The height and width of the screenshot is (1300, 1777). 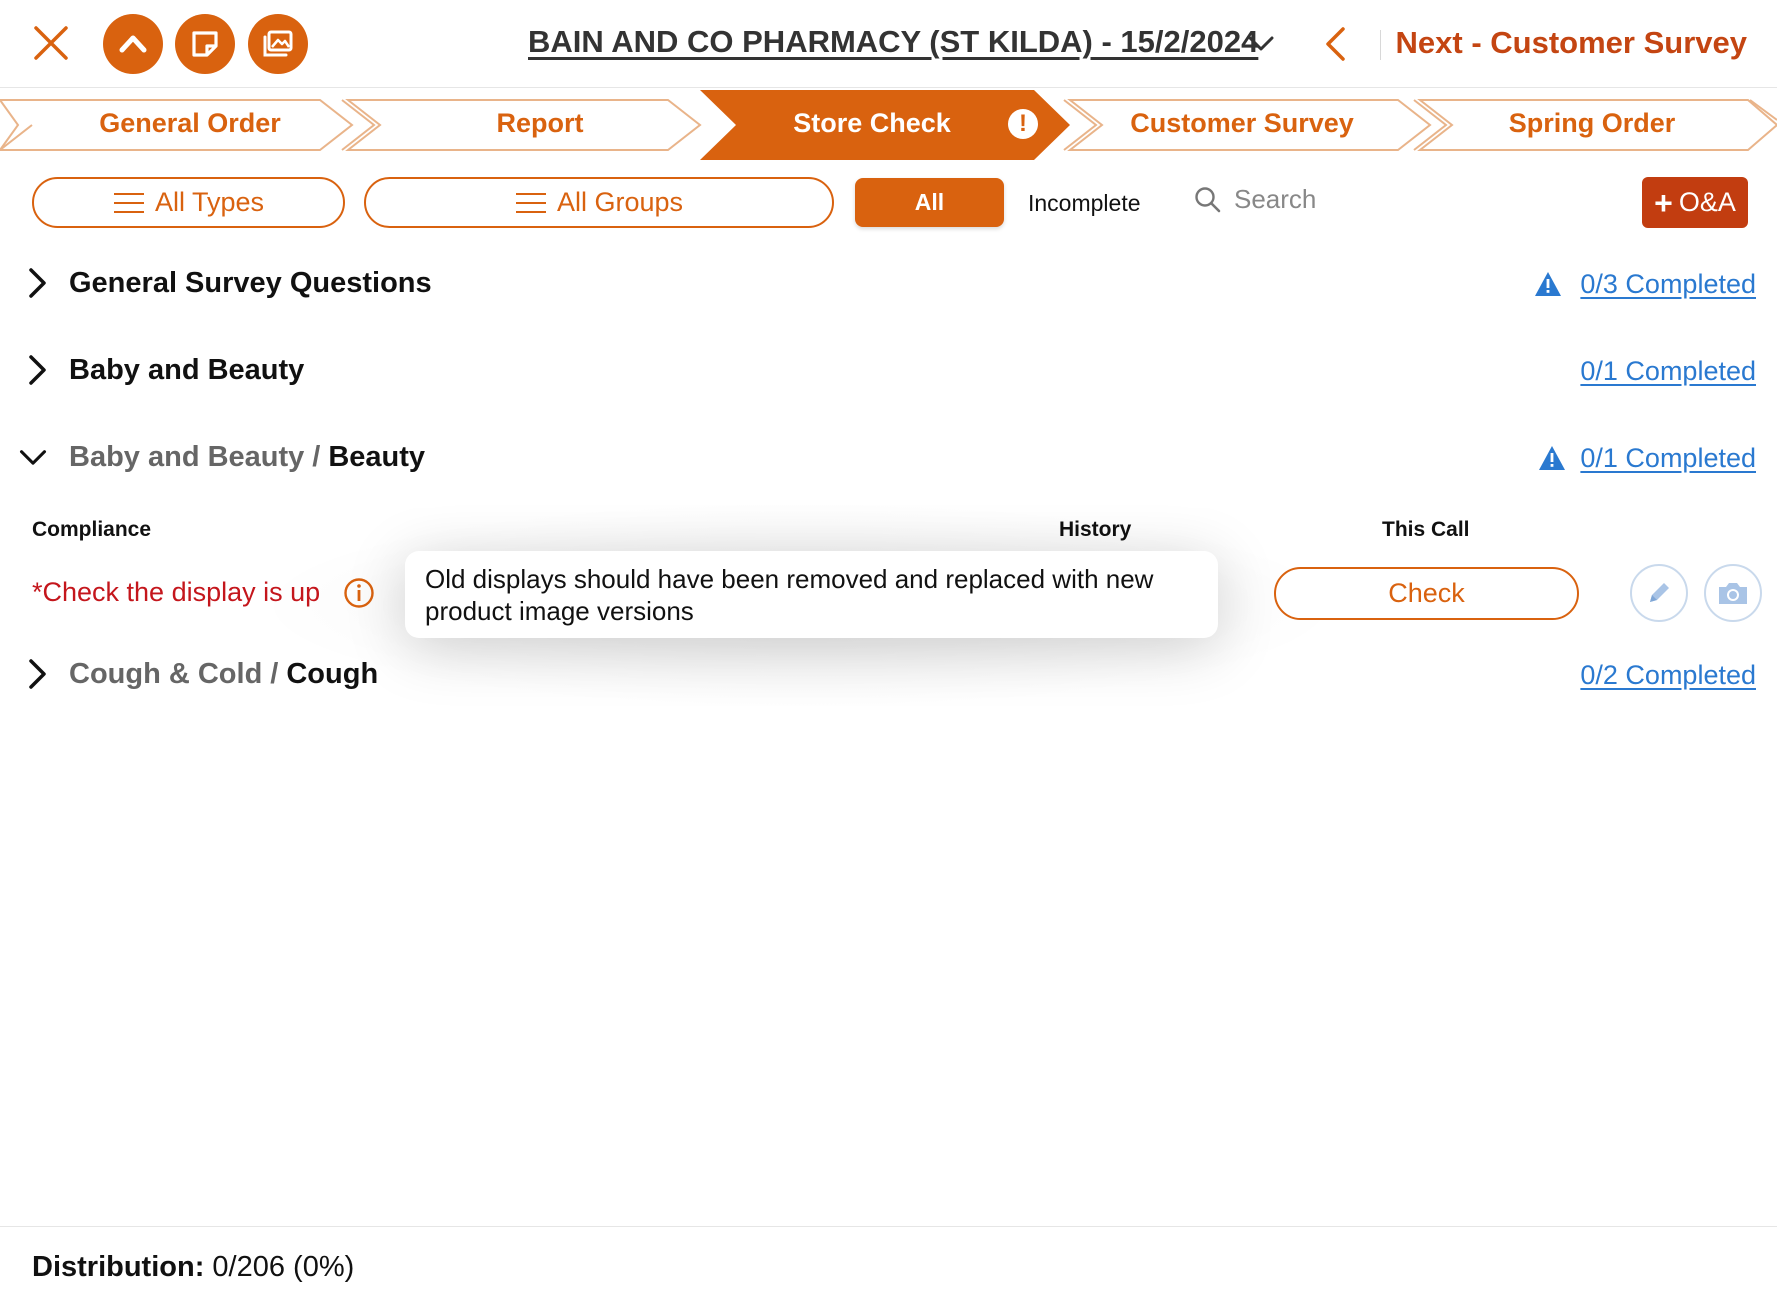 I want to click on compliance-question: *Check the display is up, so click(x=176, y=592).